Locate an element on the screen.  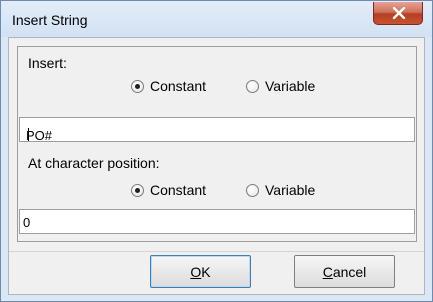
position-text-field: 0 is located at coordinates (217, 221).